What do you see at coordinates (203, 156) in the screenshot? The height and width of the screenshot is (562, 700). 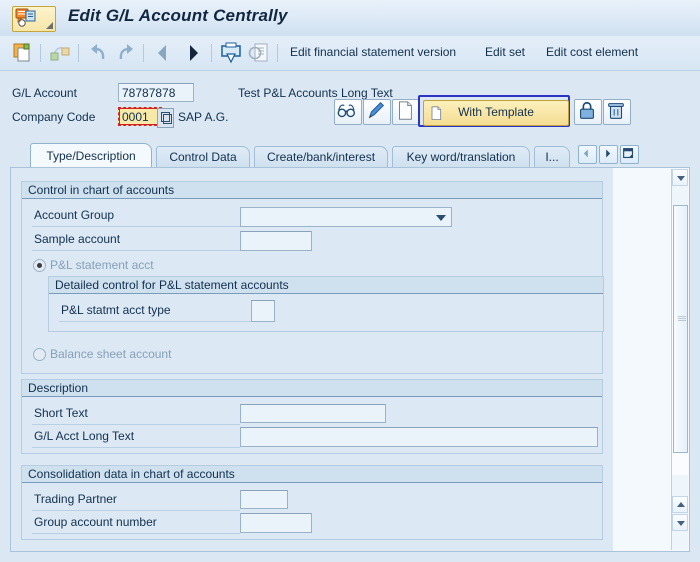 I see `tab-control-data: Control Data` at bounding box center [203, 156].